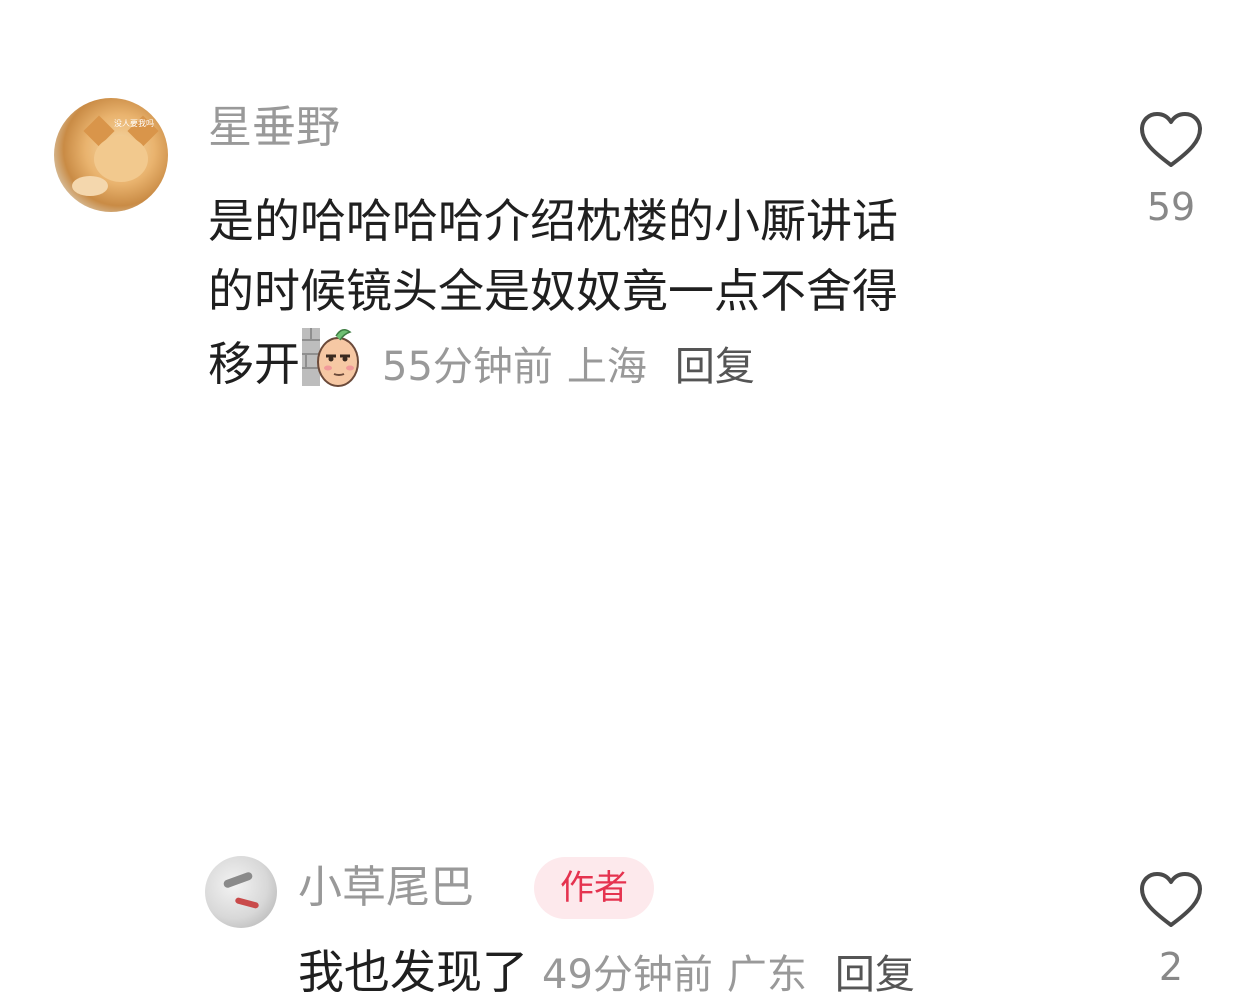 This screenshot has height=1007, width=1260. What do you see at coordinates (553, 291) in the screenshot?
I see `comment-text-line: 的时候镜头全是奴奴竟一点不舍得` at bounding box center [553, 291].